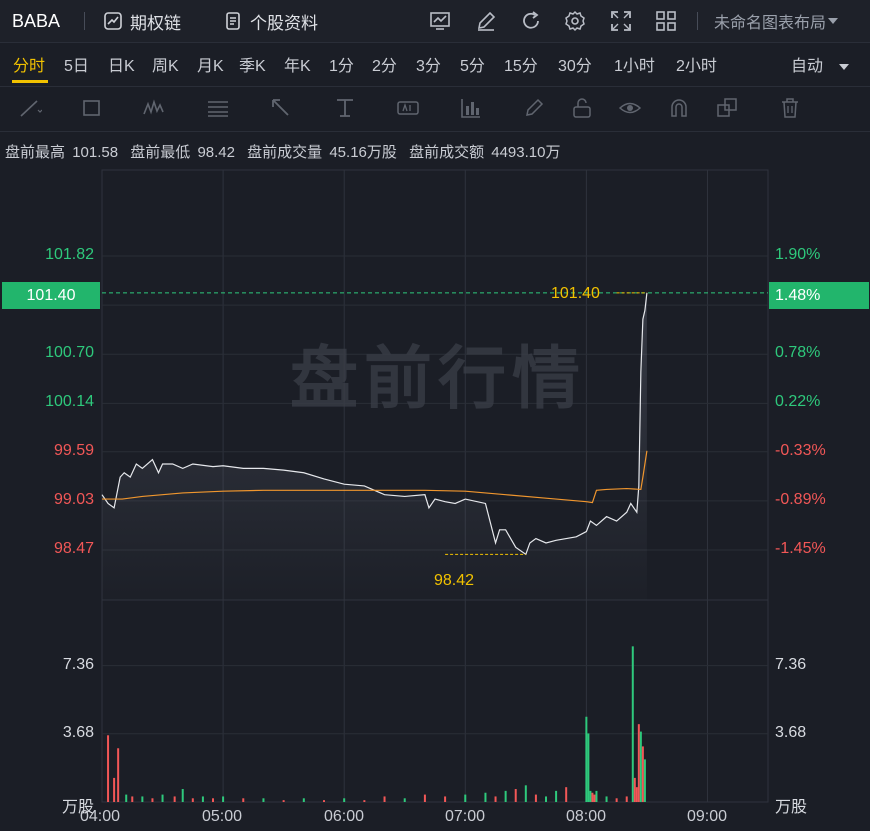 This screenshot has width=870, height=831. I want to click on pct-tick-label: -0.89%, so click(800, 499).